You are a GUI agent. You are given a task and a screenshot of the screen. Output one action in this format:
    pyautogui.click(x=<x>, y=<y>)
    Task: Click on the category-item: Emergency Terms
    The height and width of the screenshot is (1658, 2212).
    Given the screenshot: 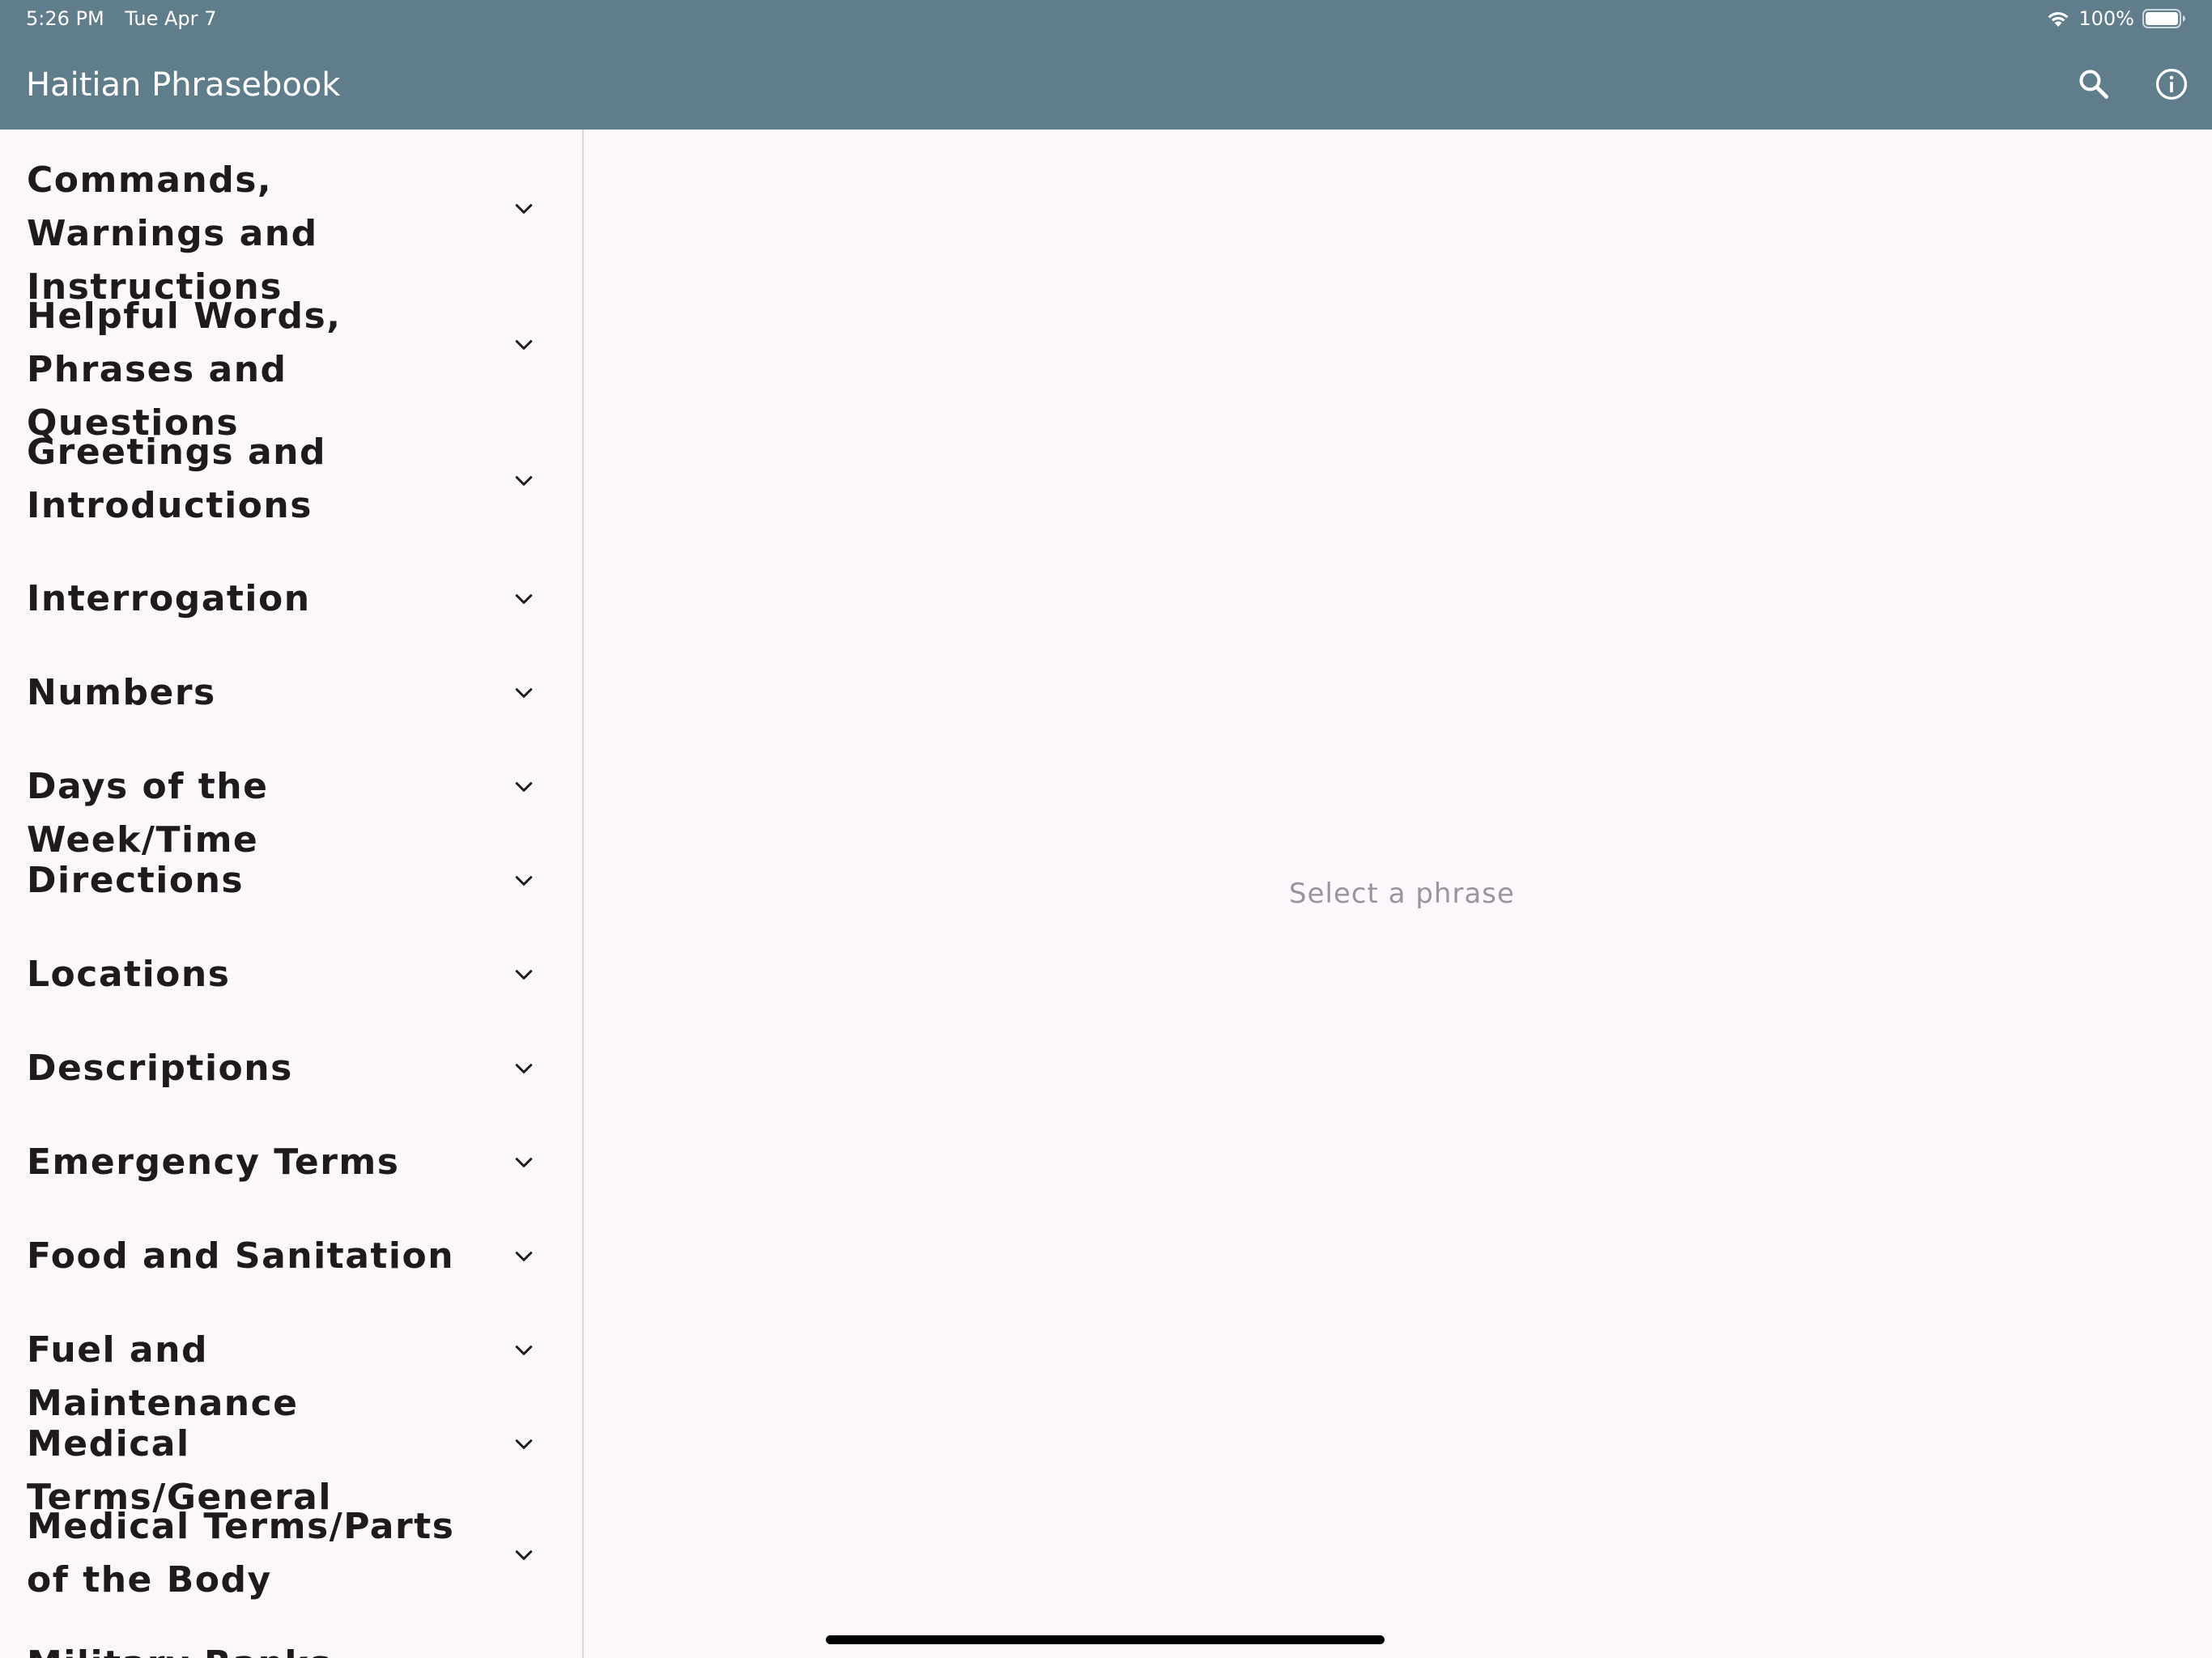 What is the action you would take?
    pyautogui.click(x=291, y=1162)
    